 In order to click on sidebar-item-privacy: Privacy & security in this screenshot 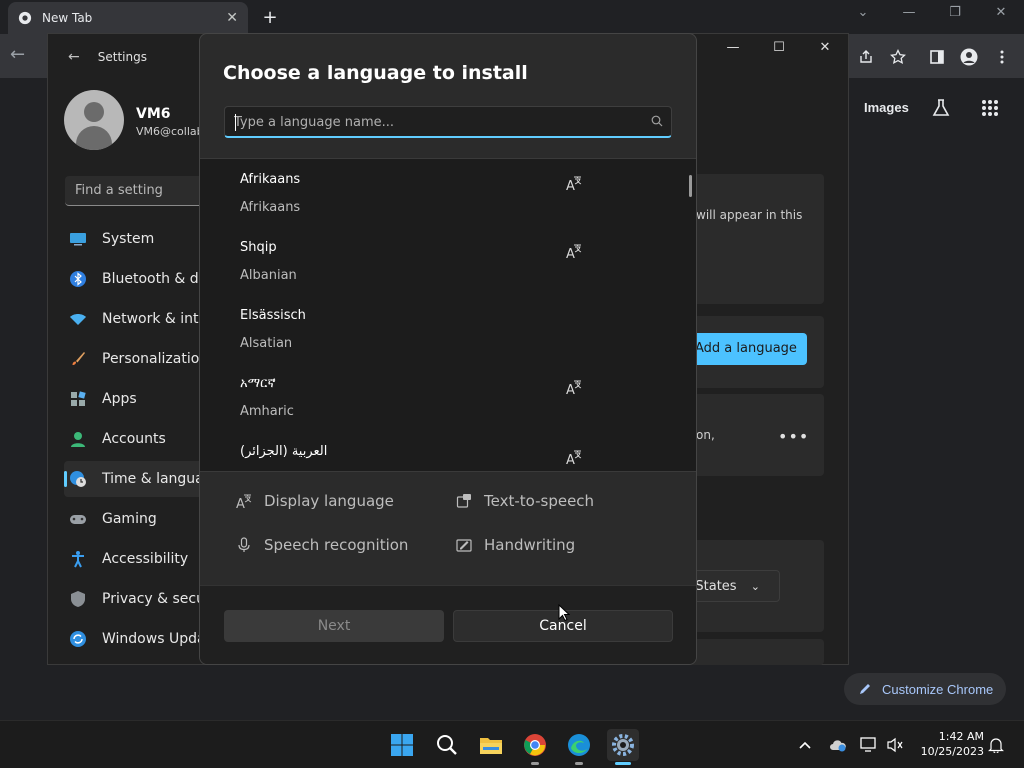, I will do `click(138, 599)`.